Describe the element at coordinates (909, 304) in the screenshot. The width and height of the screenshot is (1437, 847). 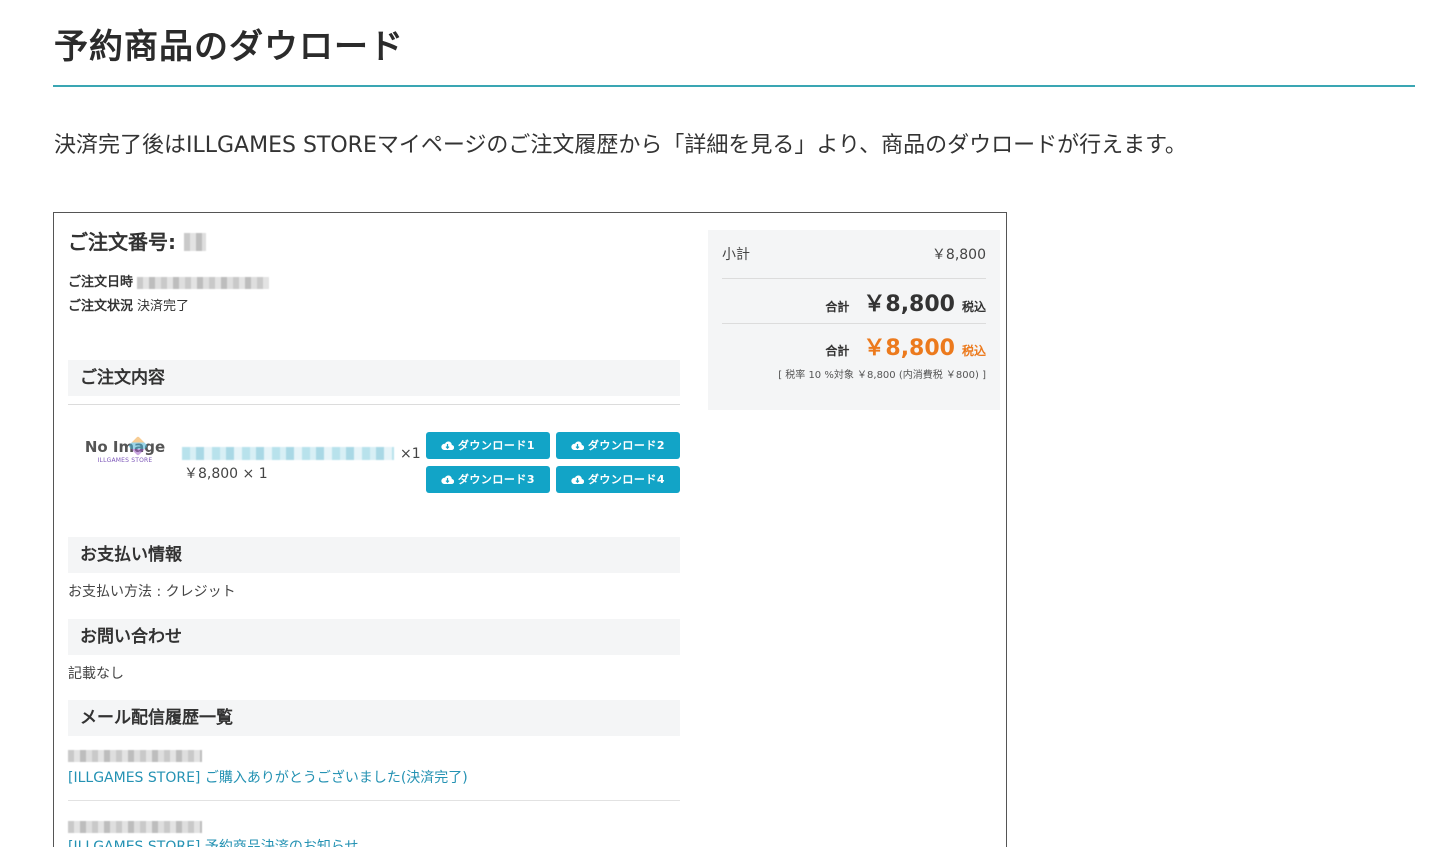
I see `total-value: ￥8,800` at that location.